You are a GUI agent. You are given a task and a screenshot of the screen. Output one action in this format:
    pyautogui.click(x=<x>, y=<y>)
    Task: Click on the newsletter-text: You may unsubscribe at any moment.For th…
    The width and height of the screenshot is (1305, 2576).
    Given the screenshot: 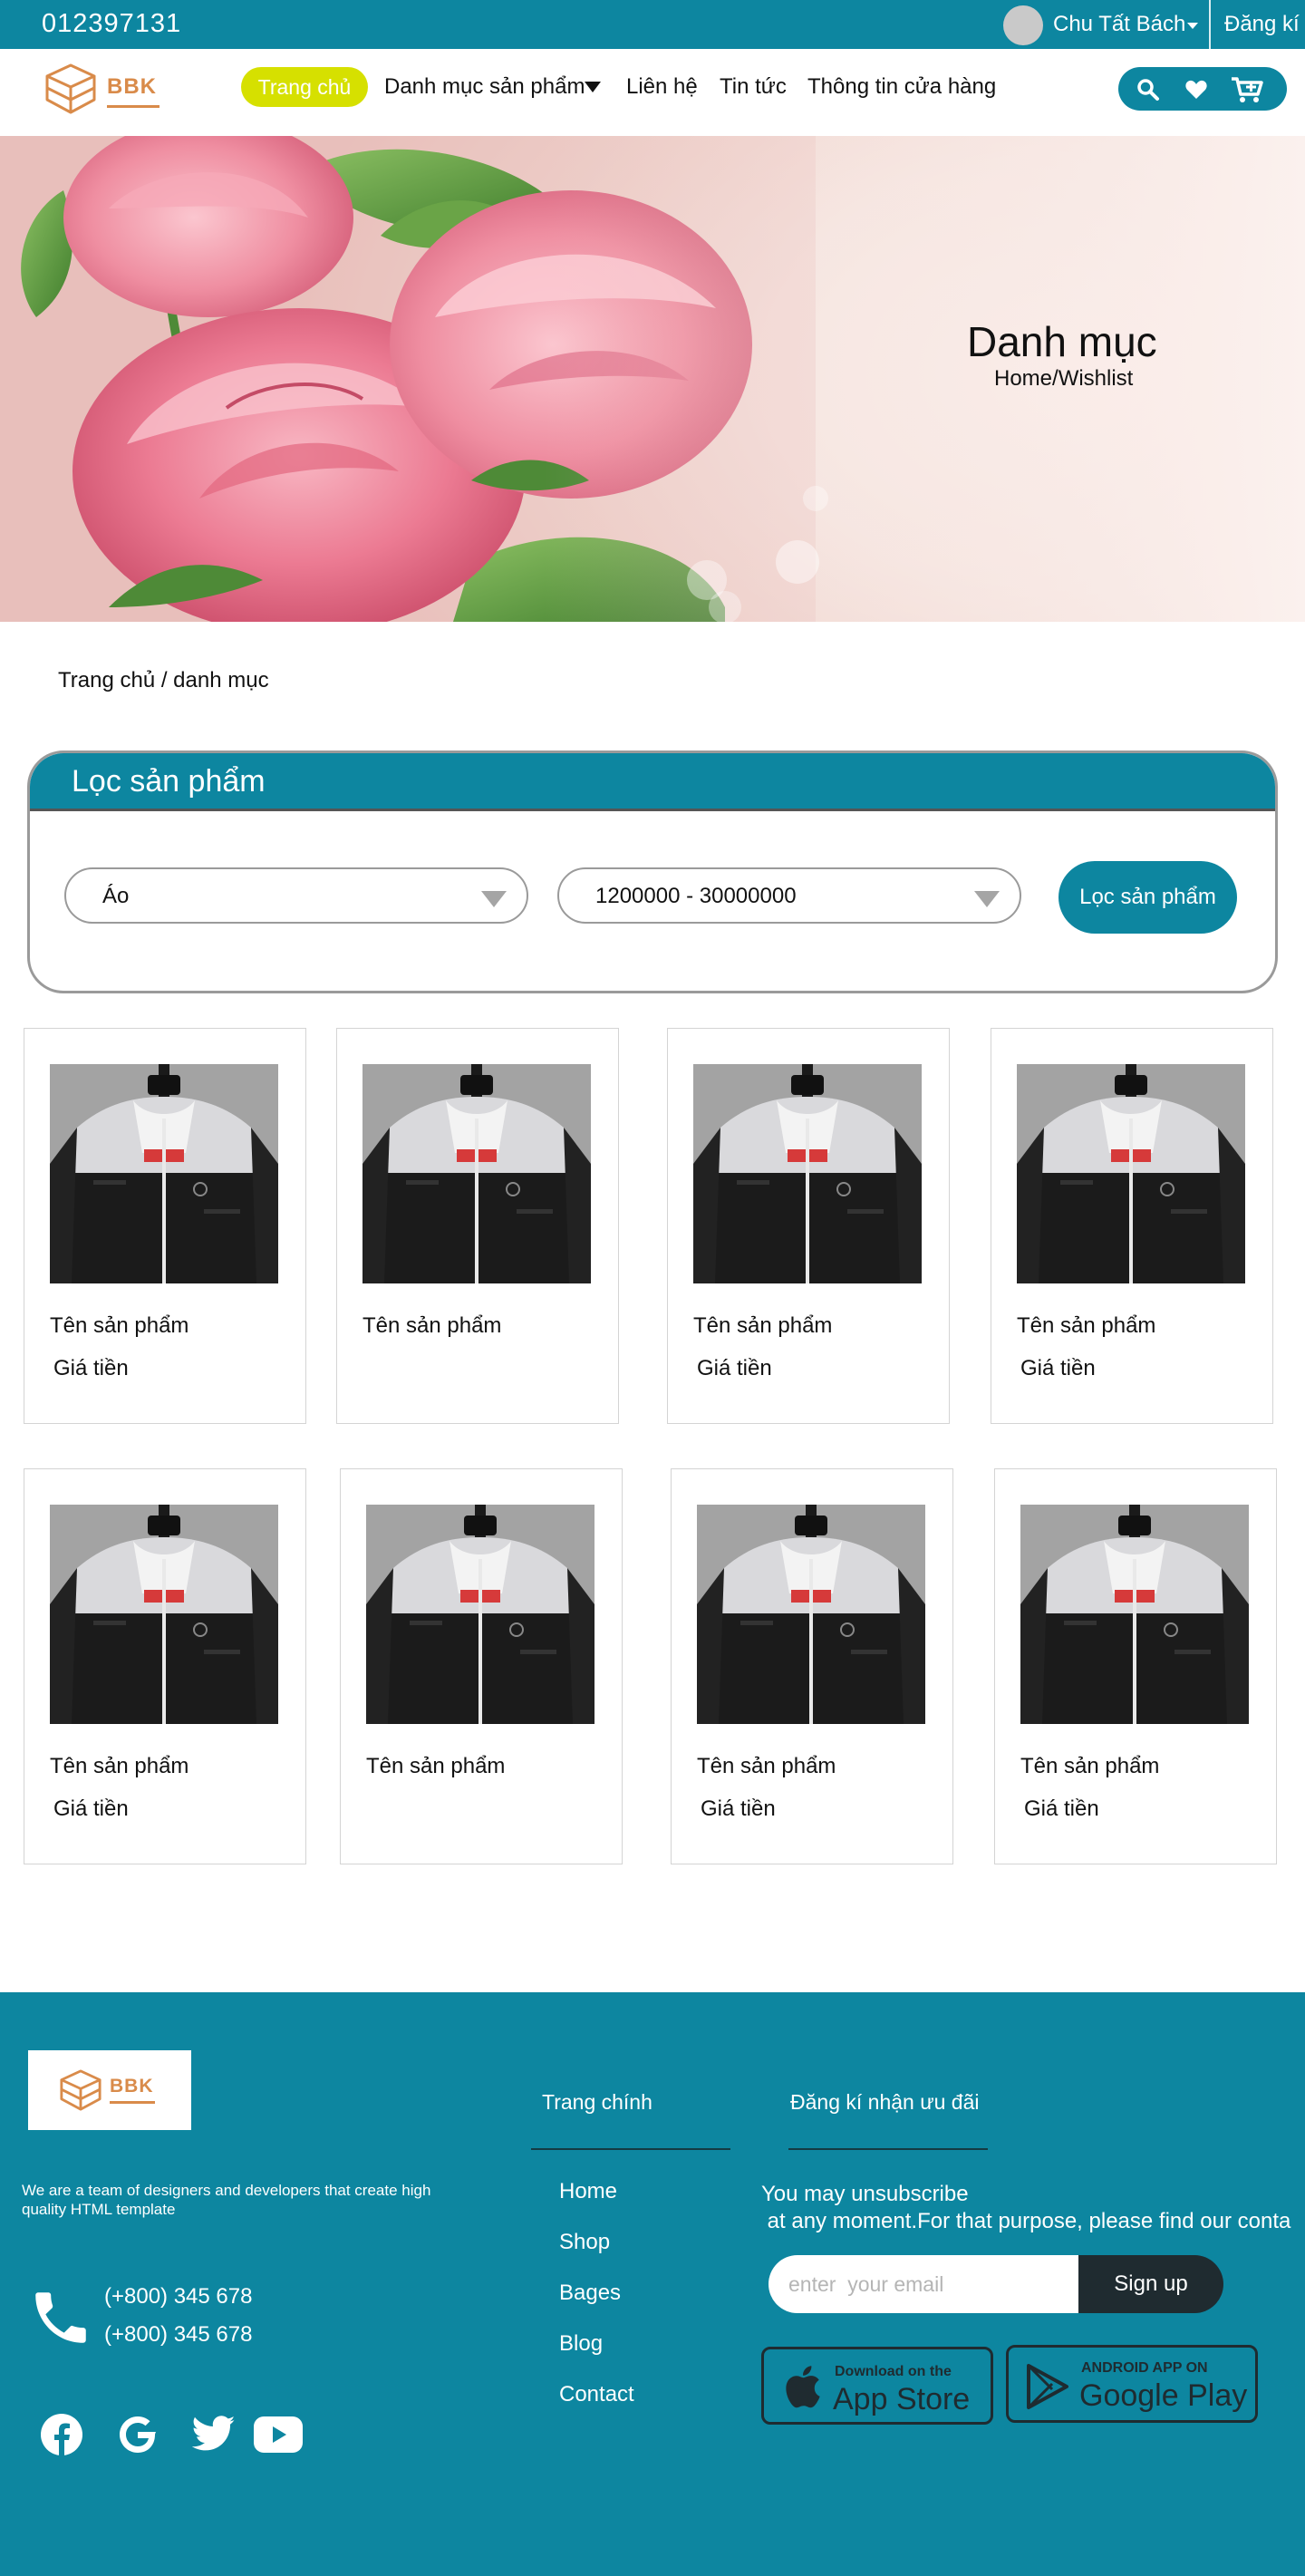 What is the action you would take?
    pyautogui.click(x=1025, y=2208)
    